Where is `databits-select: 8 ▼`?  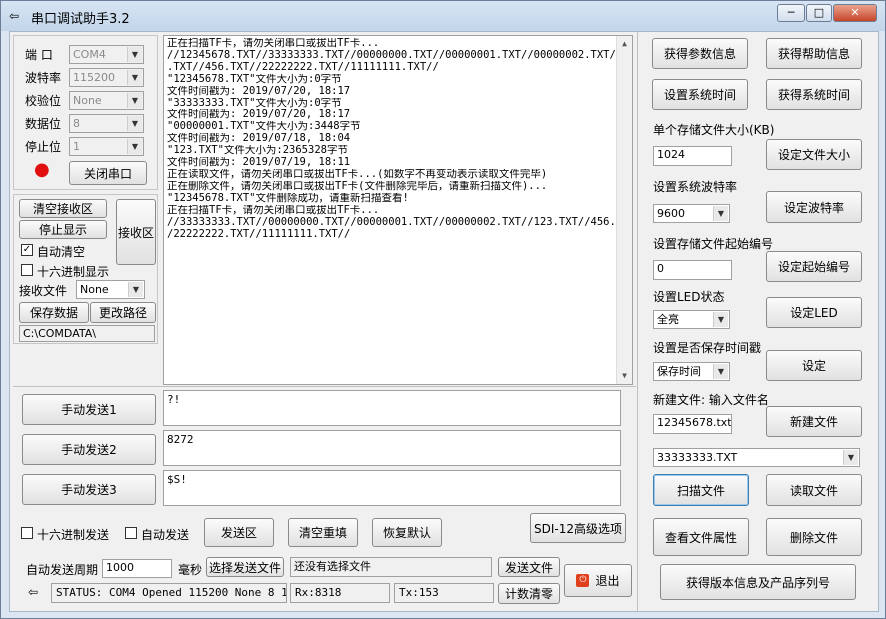 databits-select: 8 ▼ is located at coordinates (106, 123).